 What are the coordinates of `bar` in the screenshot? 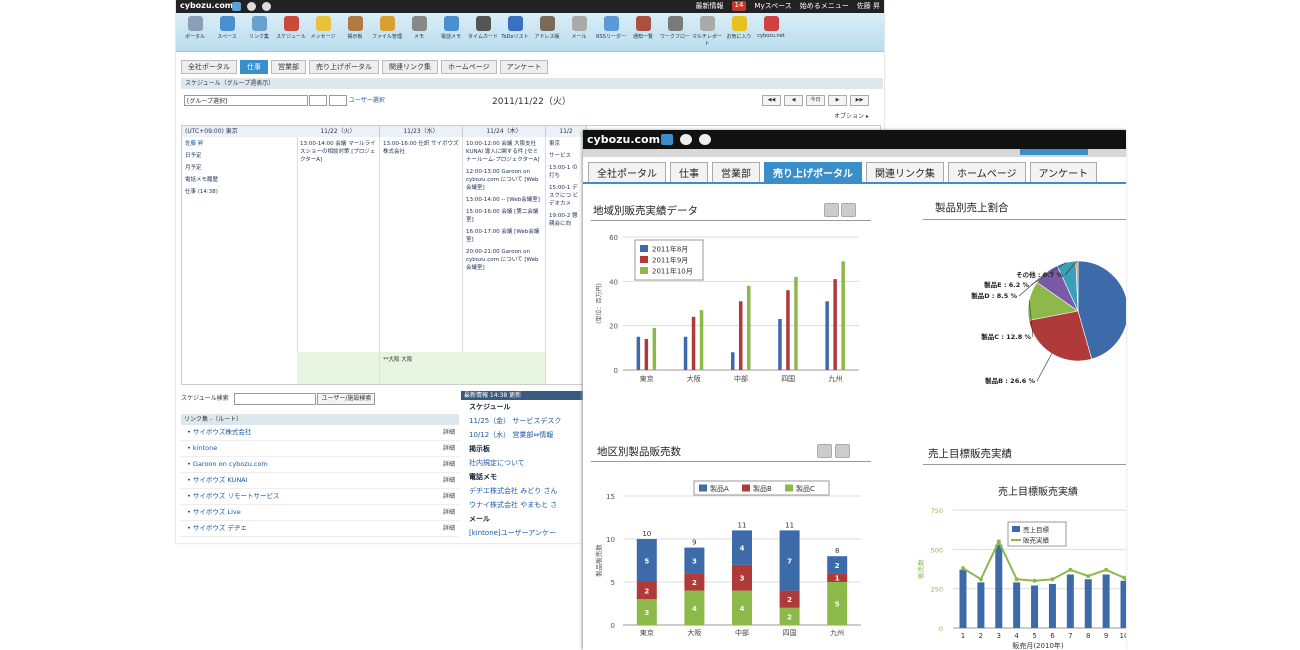 It's located at (1123, 604).